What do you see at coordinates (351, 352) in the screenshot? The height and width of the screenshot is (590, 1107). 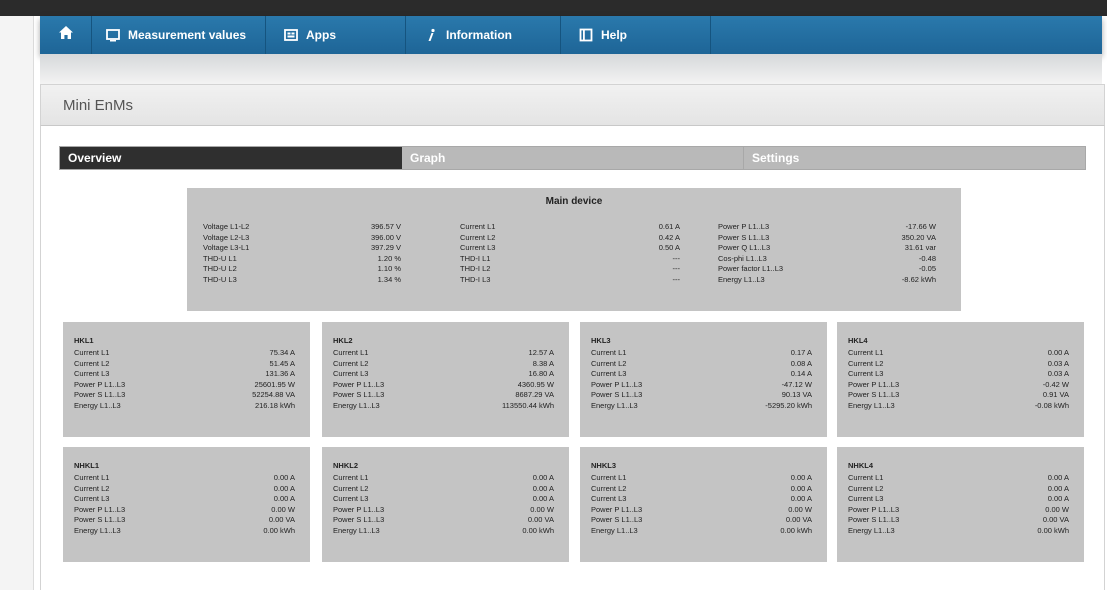 I see `measurement-label: Current L1` at bounding box center [351, 352].